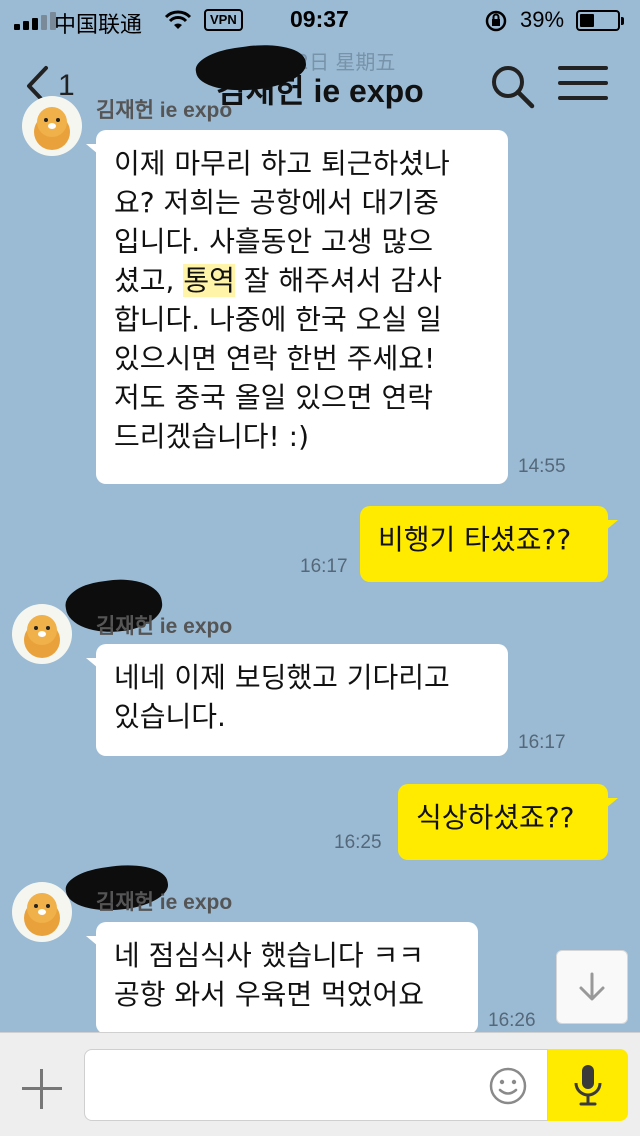  Describe the element at coordinates (269, 994) in the screenshot. I see `message-line: 공항 와서 우육면 먹었어요` at that location.